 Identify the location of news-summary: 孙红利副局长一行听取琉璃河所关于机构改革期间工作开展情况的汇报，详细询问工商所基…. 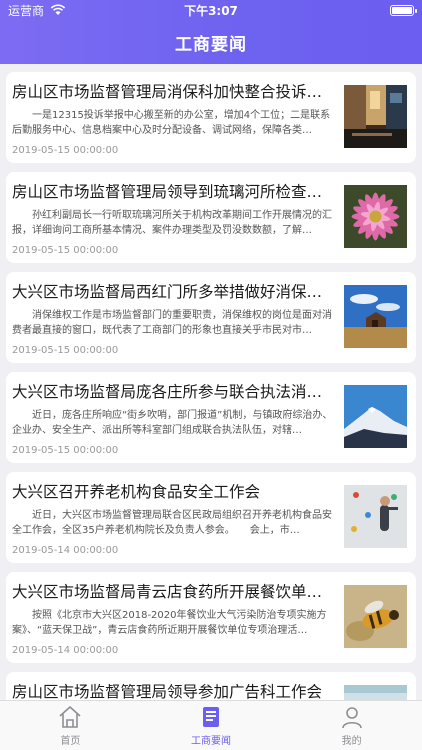
(172, 223).